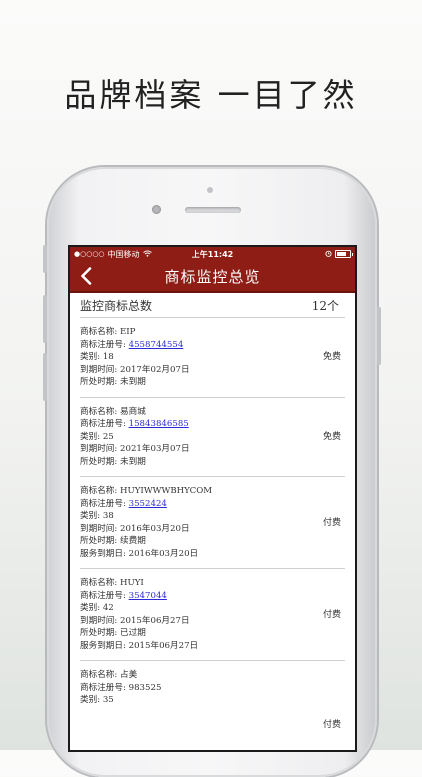 The width and height of the screenshot is (422, 777). I want to click on registration-number-link: 15843846585, so click(159, 424).